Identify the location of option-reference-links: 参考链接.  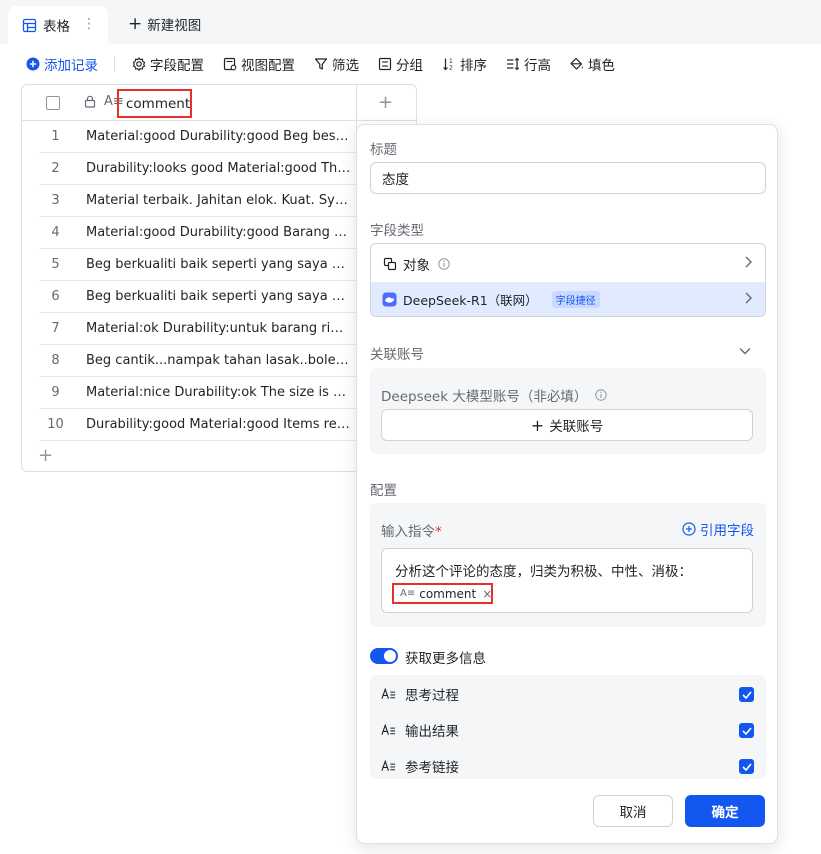
(568, 763).